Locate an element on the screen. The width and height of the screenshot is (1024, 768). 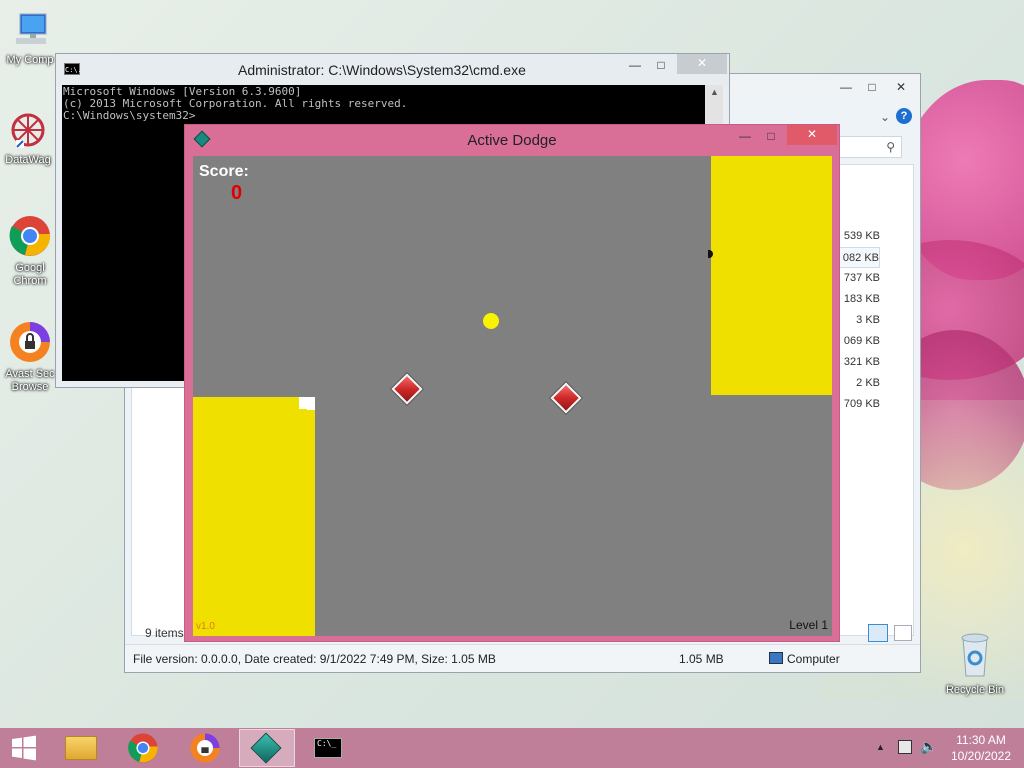
file-size: 3 KB is located at coordinates (868, 320).